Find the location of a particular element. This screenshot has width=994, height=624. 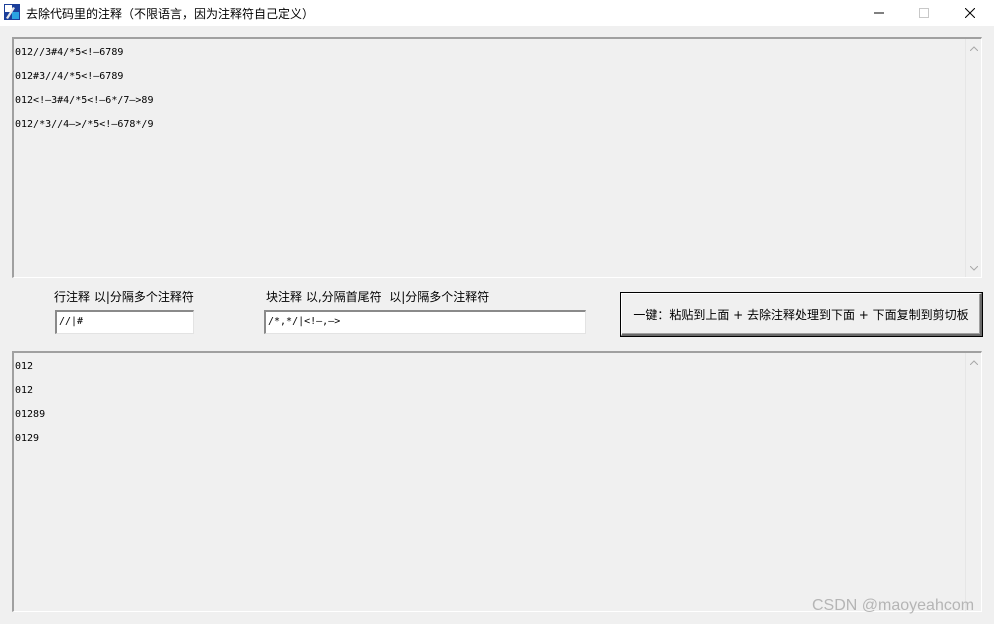

minimize-icon is located at coordinates (879, 13).